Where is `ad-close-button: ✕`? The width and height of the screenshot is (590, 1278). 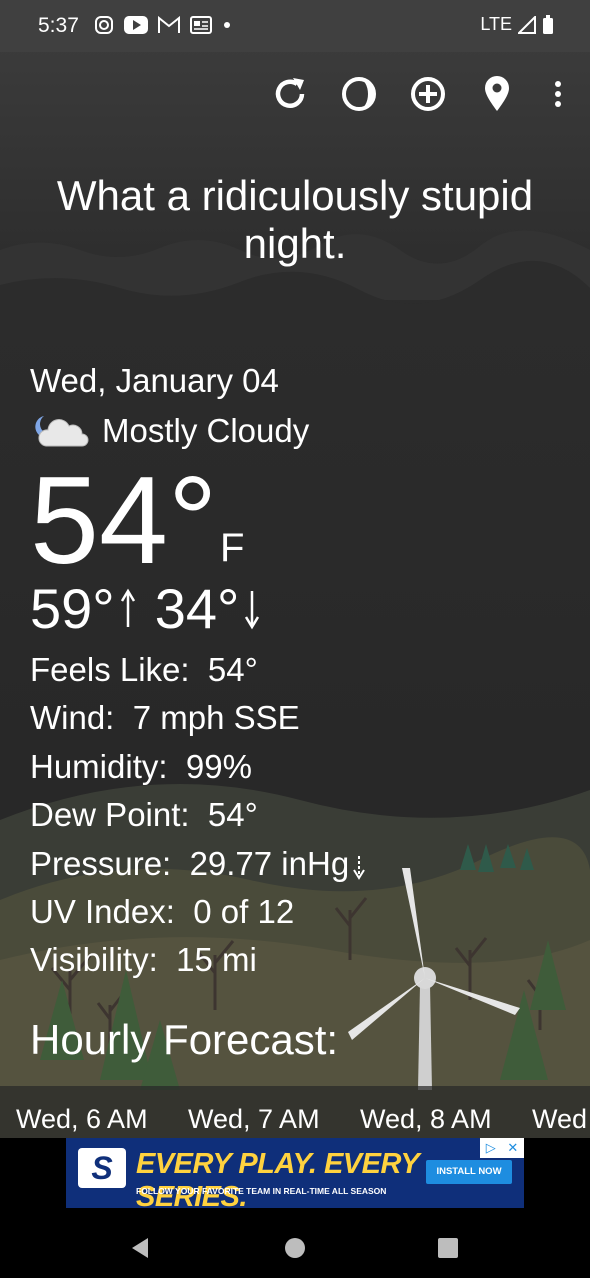 ad-close-button: ✕ is located at coordinates (512, 1148).